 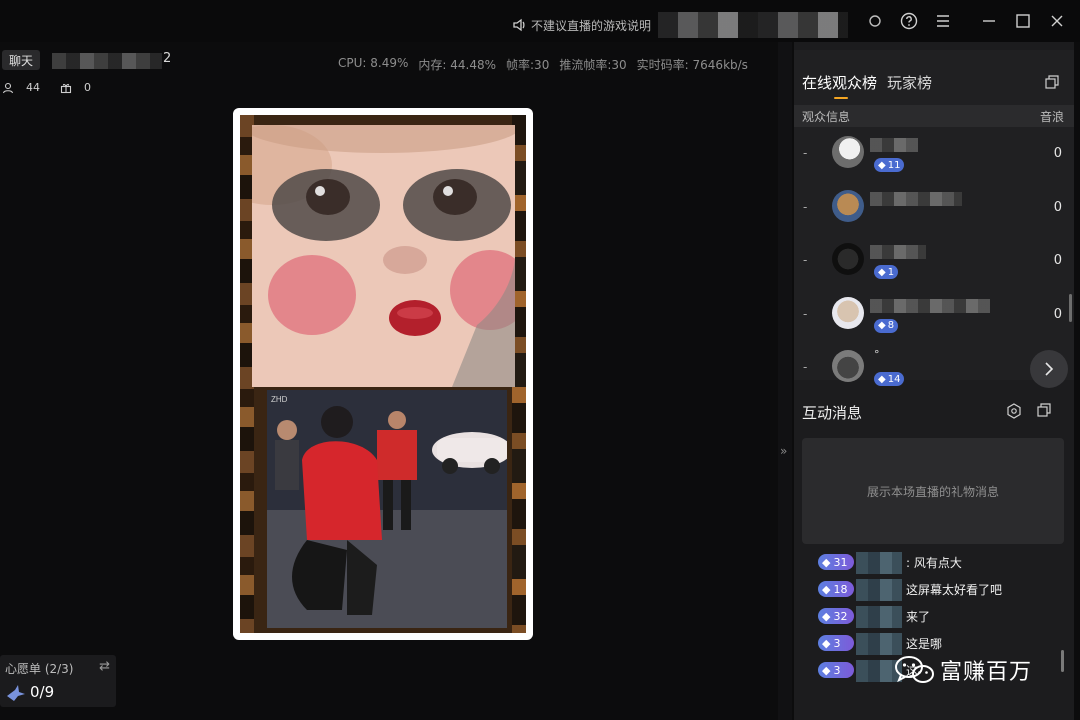 What do you see at coordinates (918, 617) in the screenshot?
I see `message-text: 来了` at bounding box center [918, 617].